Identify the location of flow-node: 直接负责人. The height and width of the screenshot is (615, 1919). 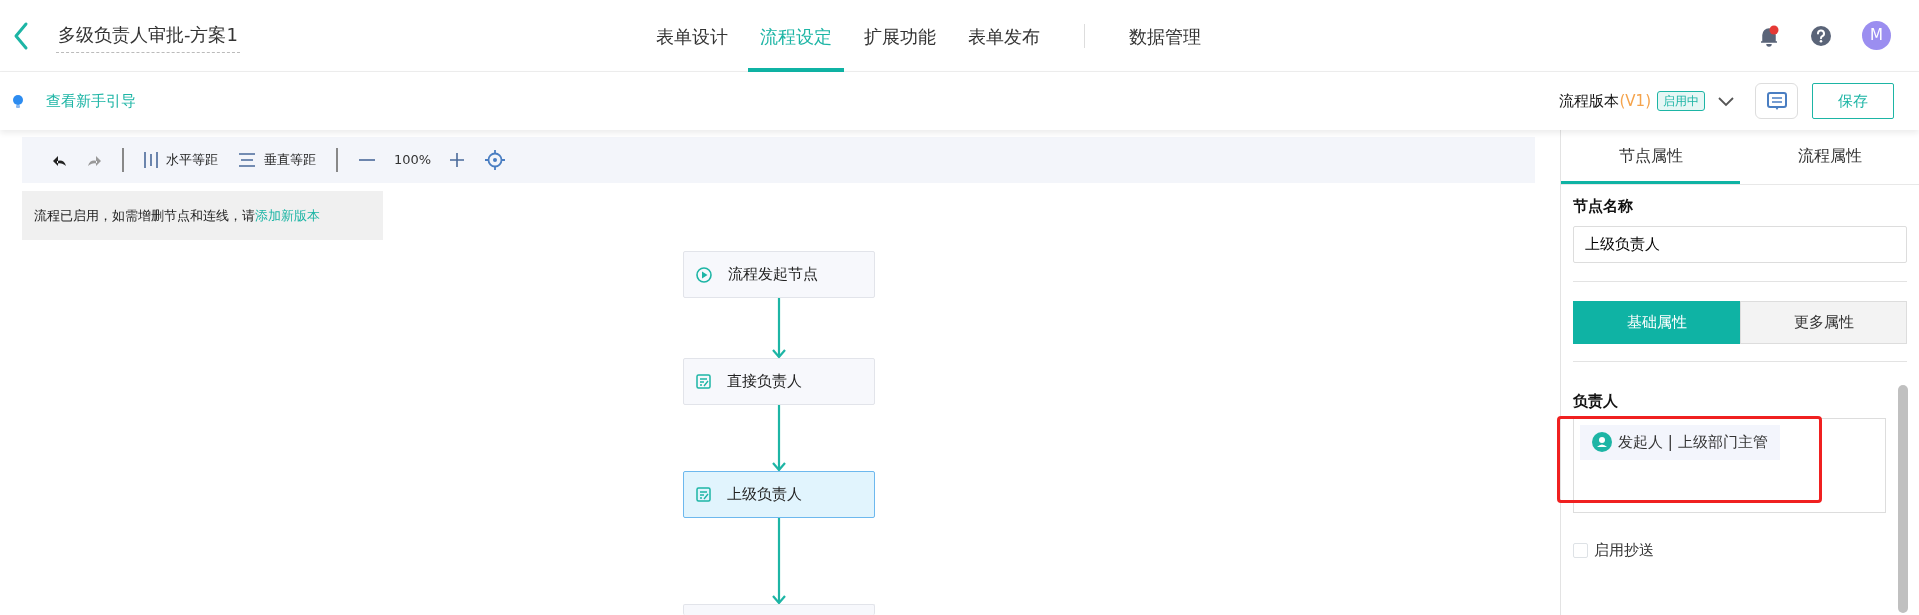
(779, 381).